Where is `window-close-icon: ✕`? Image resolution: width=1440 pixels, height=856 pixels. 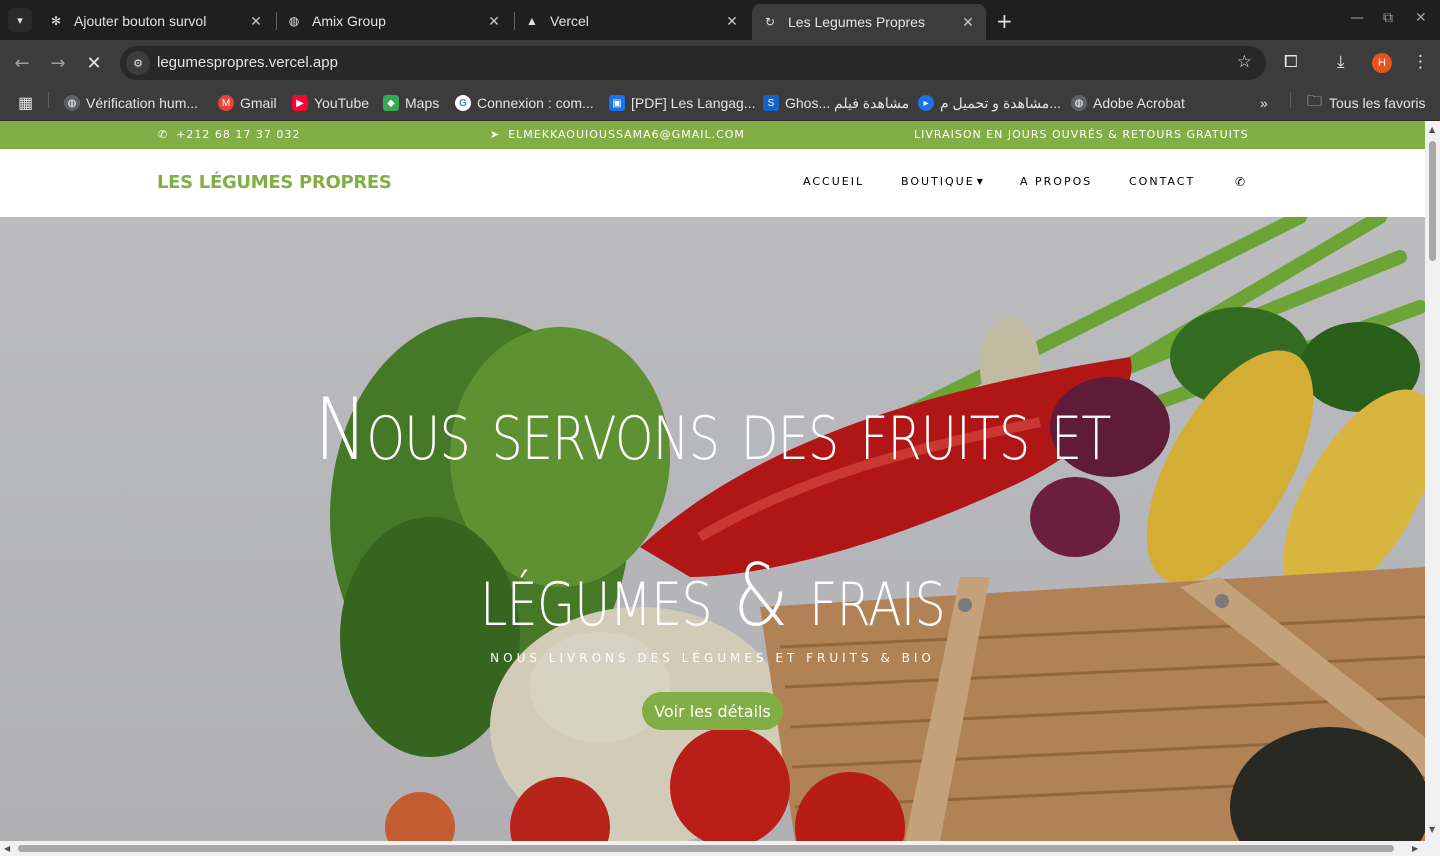 window-close-icon: ✕ is located at coordinates (1421, 18).